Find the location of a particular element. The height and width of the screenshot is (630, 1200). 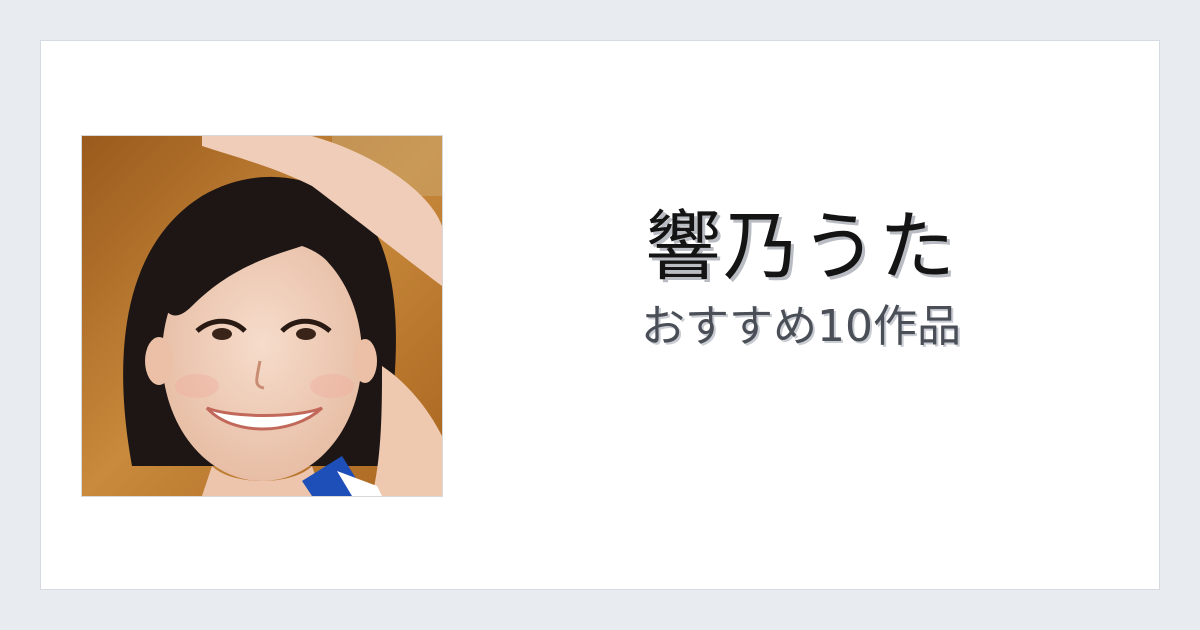

title-block: 響乃うた おすすめ10作品 is located at coordinates (801, 278).